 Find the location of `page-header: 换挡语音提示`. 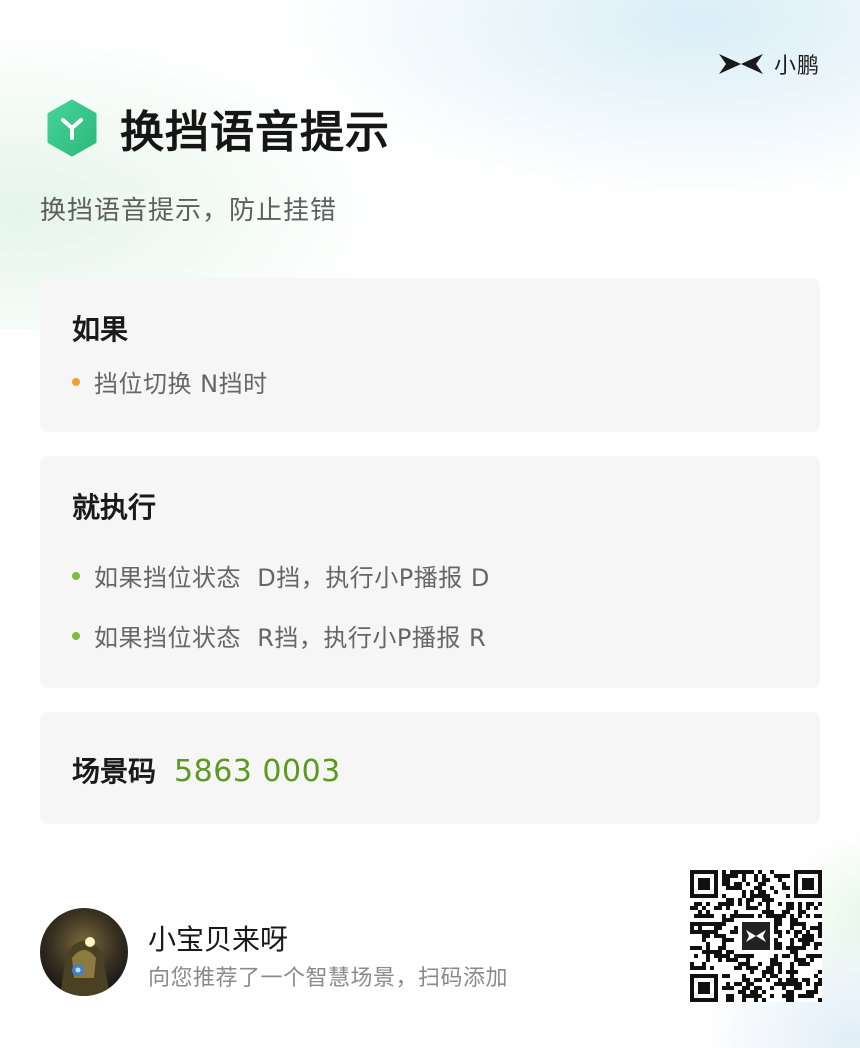

page-header: 换挡语音提示 is located at coordinates (218, 128).